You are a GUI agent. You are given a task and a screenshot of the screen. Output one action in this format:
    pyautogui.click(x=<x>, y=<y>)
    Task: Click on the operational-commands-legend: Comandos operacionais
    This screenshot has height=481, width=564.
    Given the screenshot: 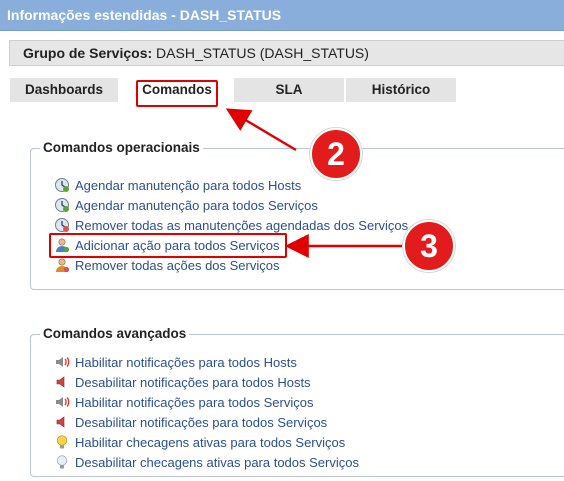 What is the action you would take?
    pyautogui.click(x=121, y=147)
    